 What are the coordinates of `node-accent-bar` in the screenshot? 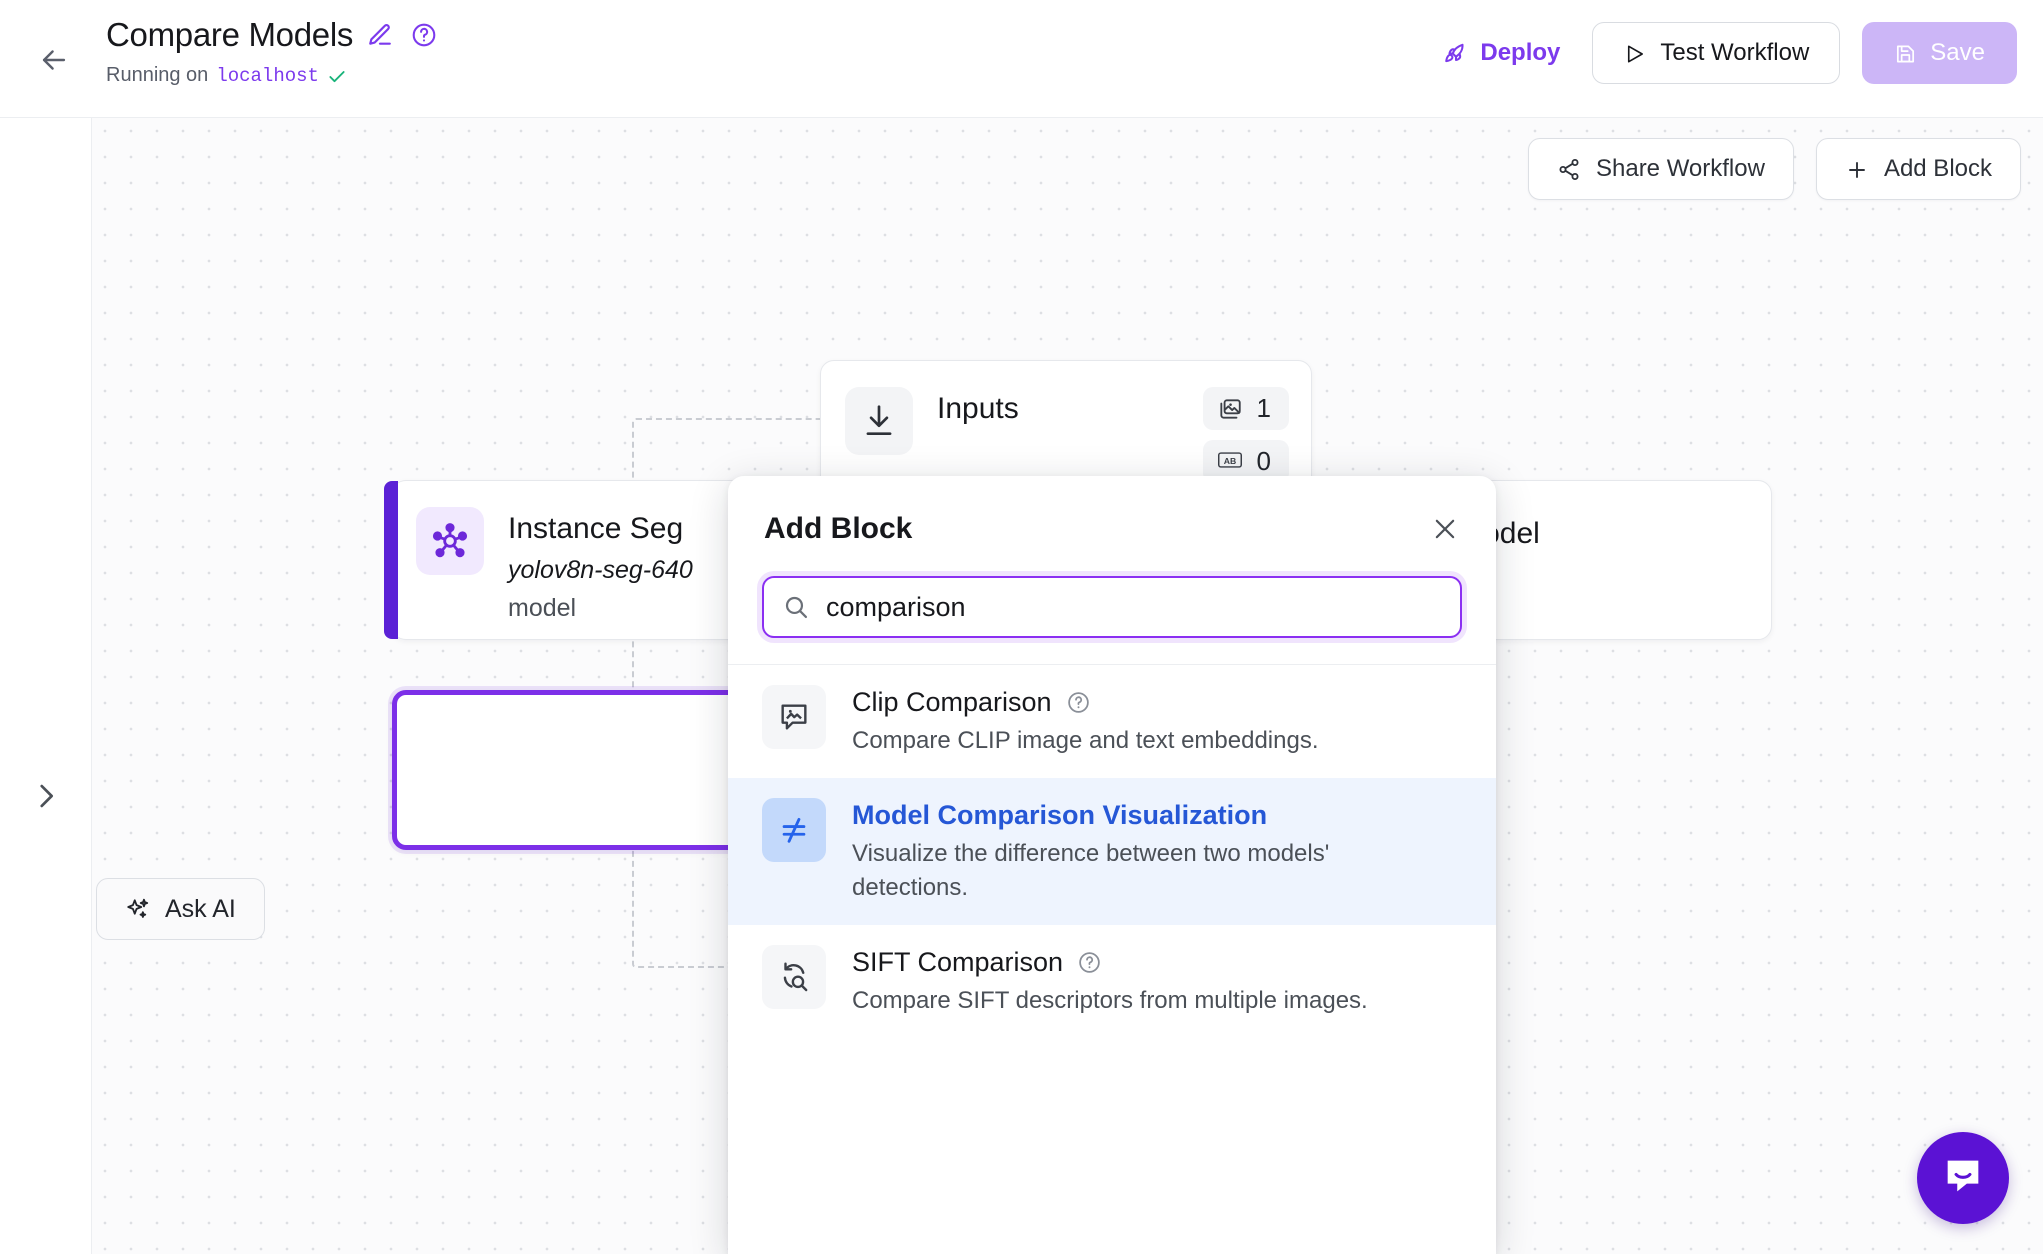 It's located at (391, 560).